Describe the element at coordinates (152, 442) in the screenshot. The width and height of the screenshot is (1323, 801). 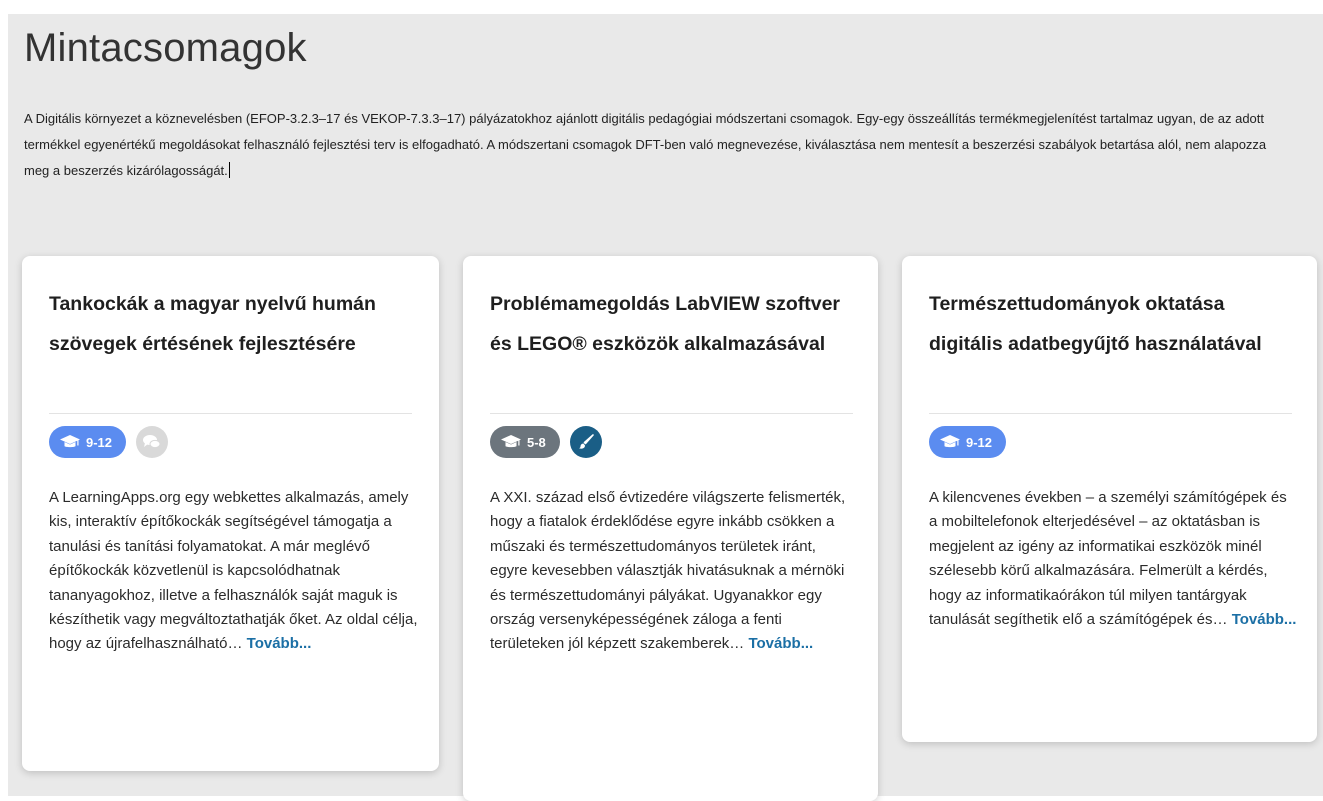
I see `chat-bubbles-icon` at that location.